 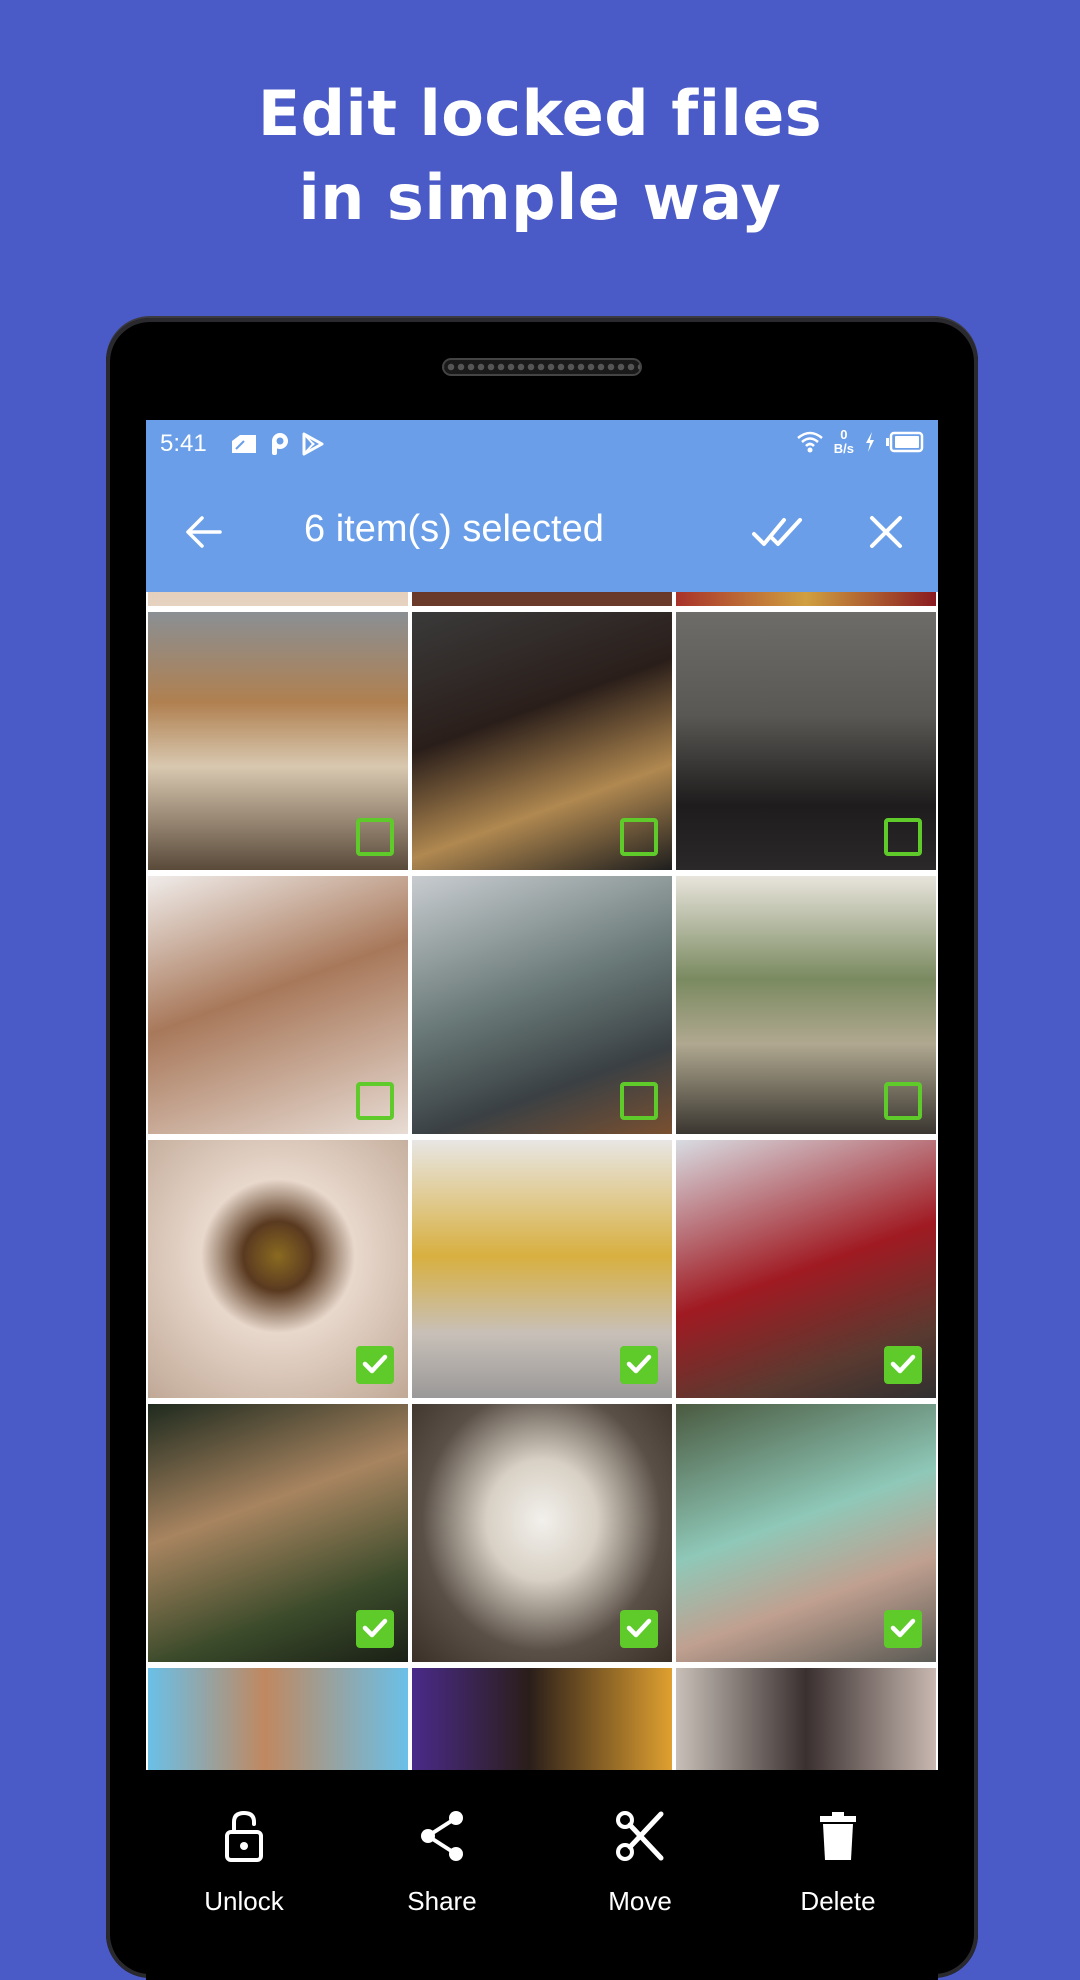 What do you see at coordinates (204, 532) in the screenshot?
I see `arrow-left-icon` at bounding box center [204, 532].